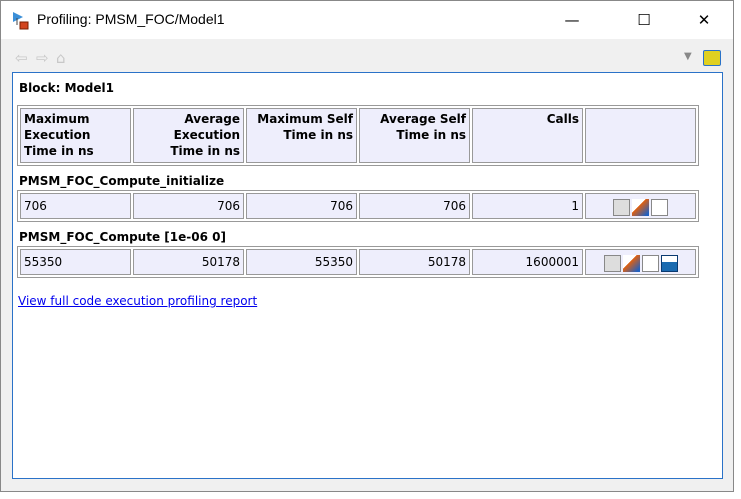 Image resolution: width=741 pixels, height=499 pixels. Describe the element at coordinates (188, 262) in the screenshot. I see `cell-avg-exec: 50178` at that location.